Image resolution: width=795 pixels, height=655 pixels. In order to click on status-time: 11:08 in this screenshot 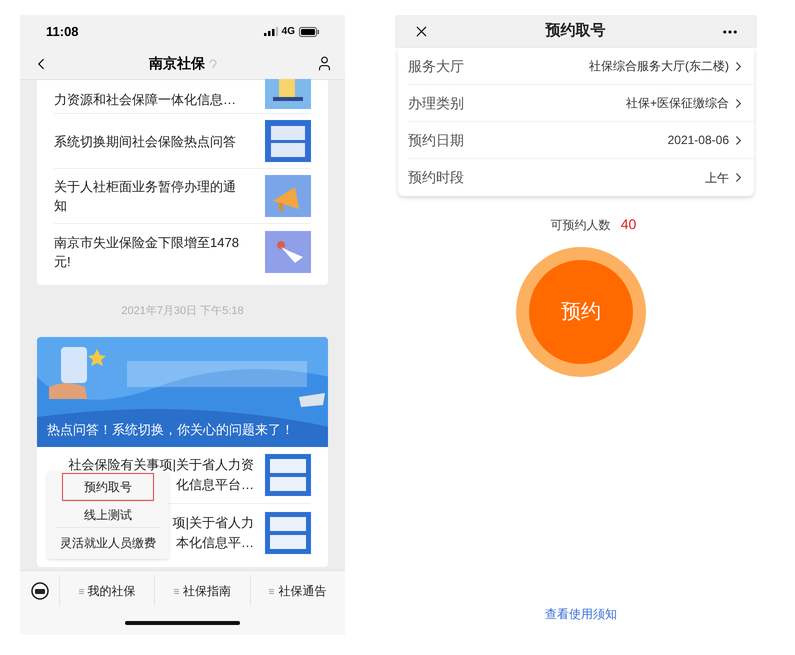, I will do `click(62, 31)`.